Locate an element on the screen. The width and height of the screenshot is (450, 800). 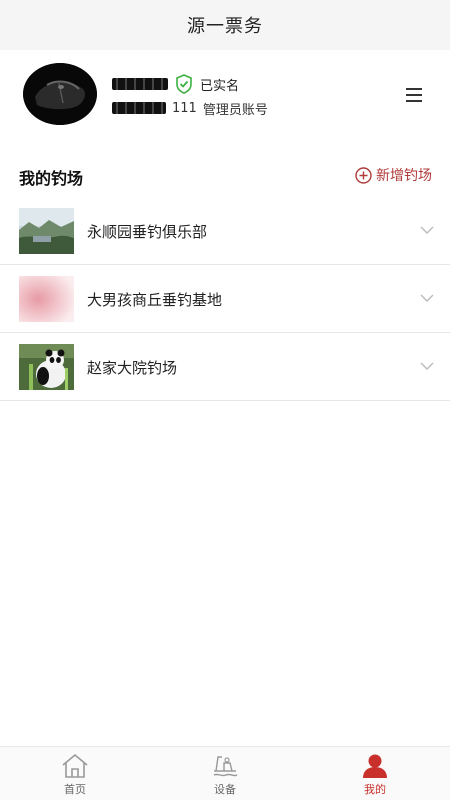
profile-header: 已实名 111 管理员账号 is located at coordinates (225, 93).